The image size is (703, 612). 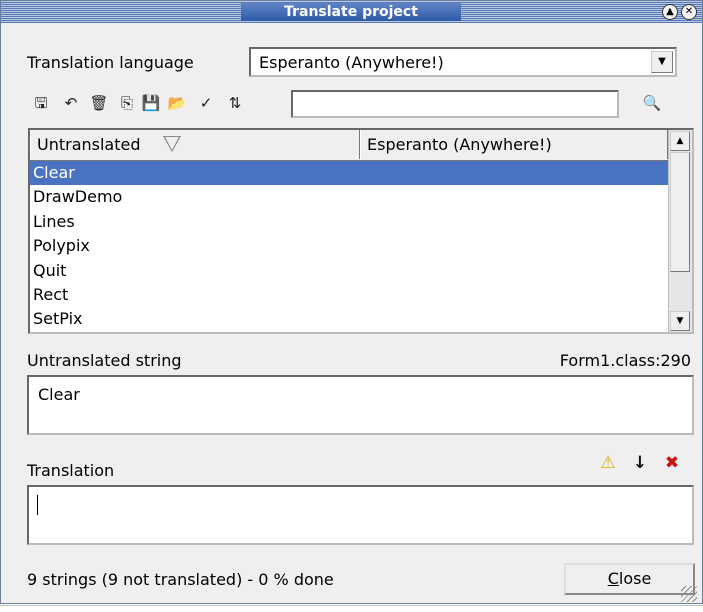 What do you see at coordinates (59, 394) in the screenshot?
I see `untranslated-string-value: Clear` at bounding box center [59, 394].